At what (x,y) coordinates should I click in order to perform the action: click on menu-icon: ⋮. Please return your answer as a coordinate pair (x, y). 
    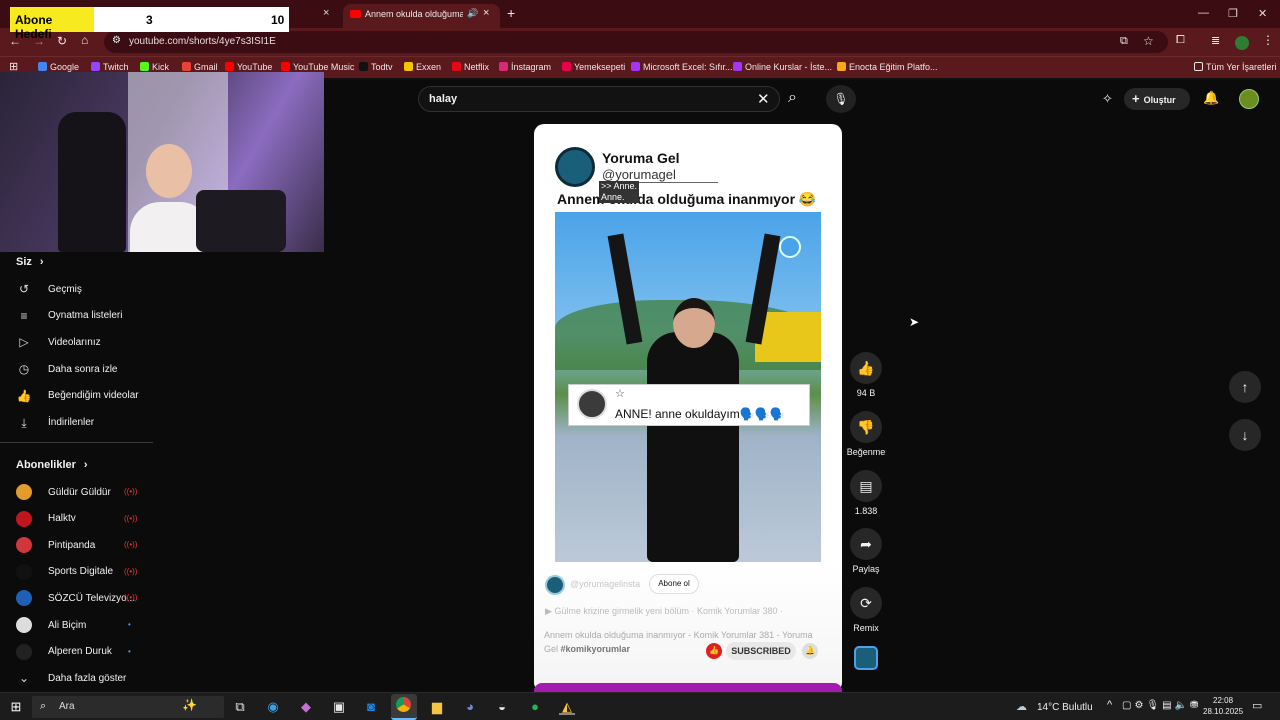
    Looking at the image, I should click on (1268, 40).